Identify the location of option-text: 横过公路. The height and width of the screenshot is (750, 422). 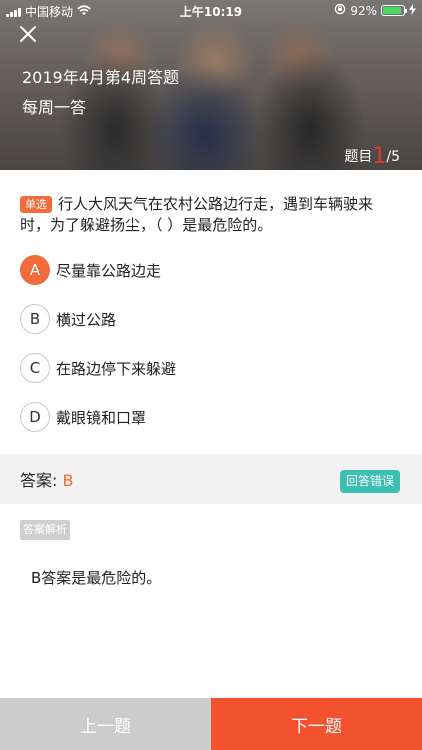
(86, 319).